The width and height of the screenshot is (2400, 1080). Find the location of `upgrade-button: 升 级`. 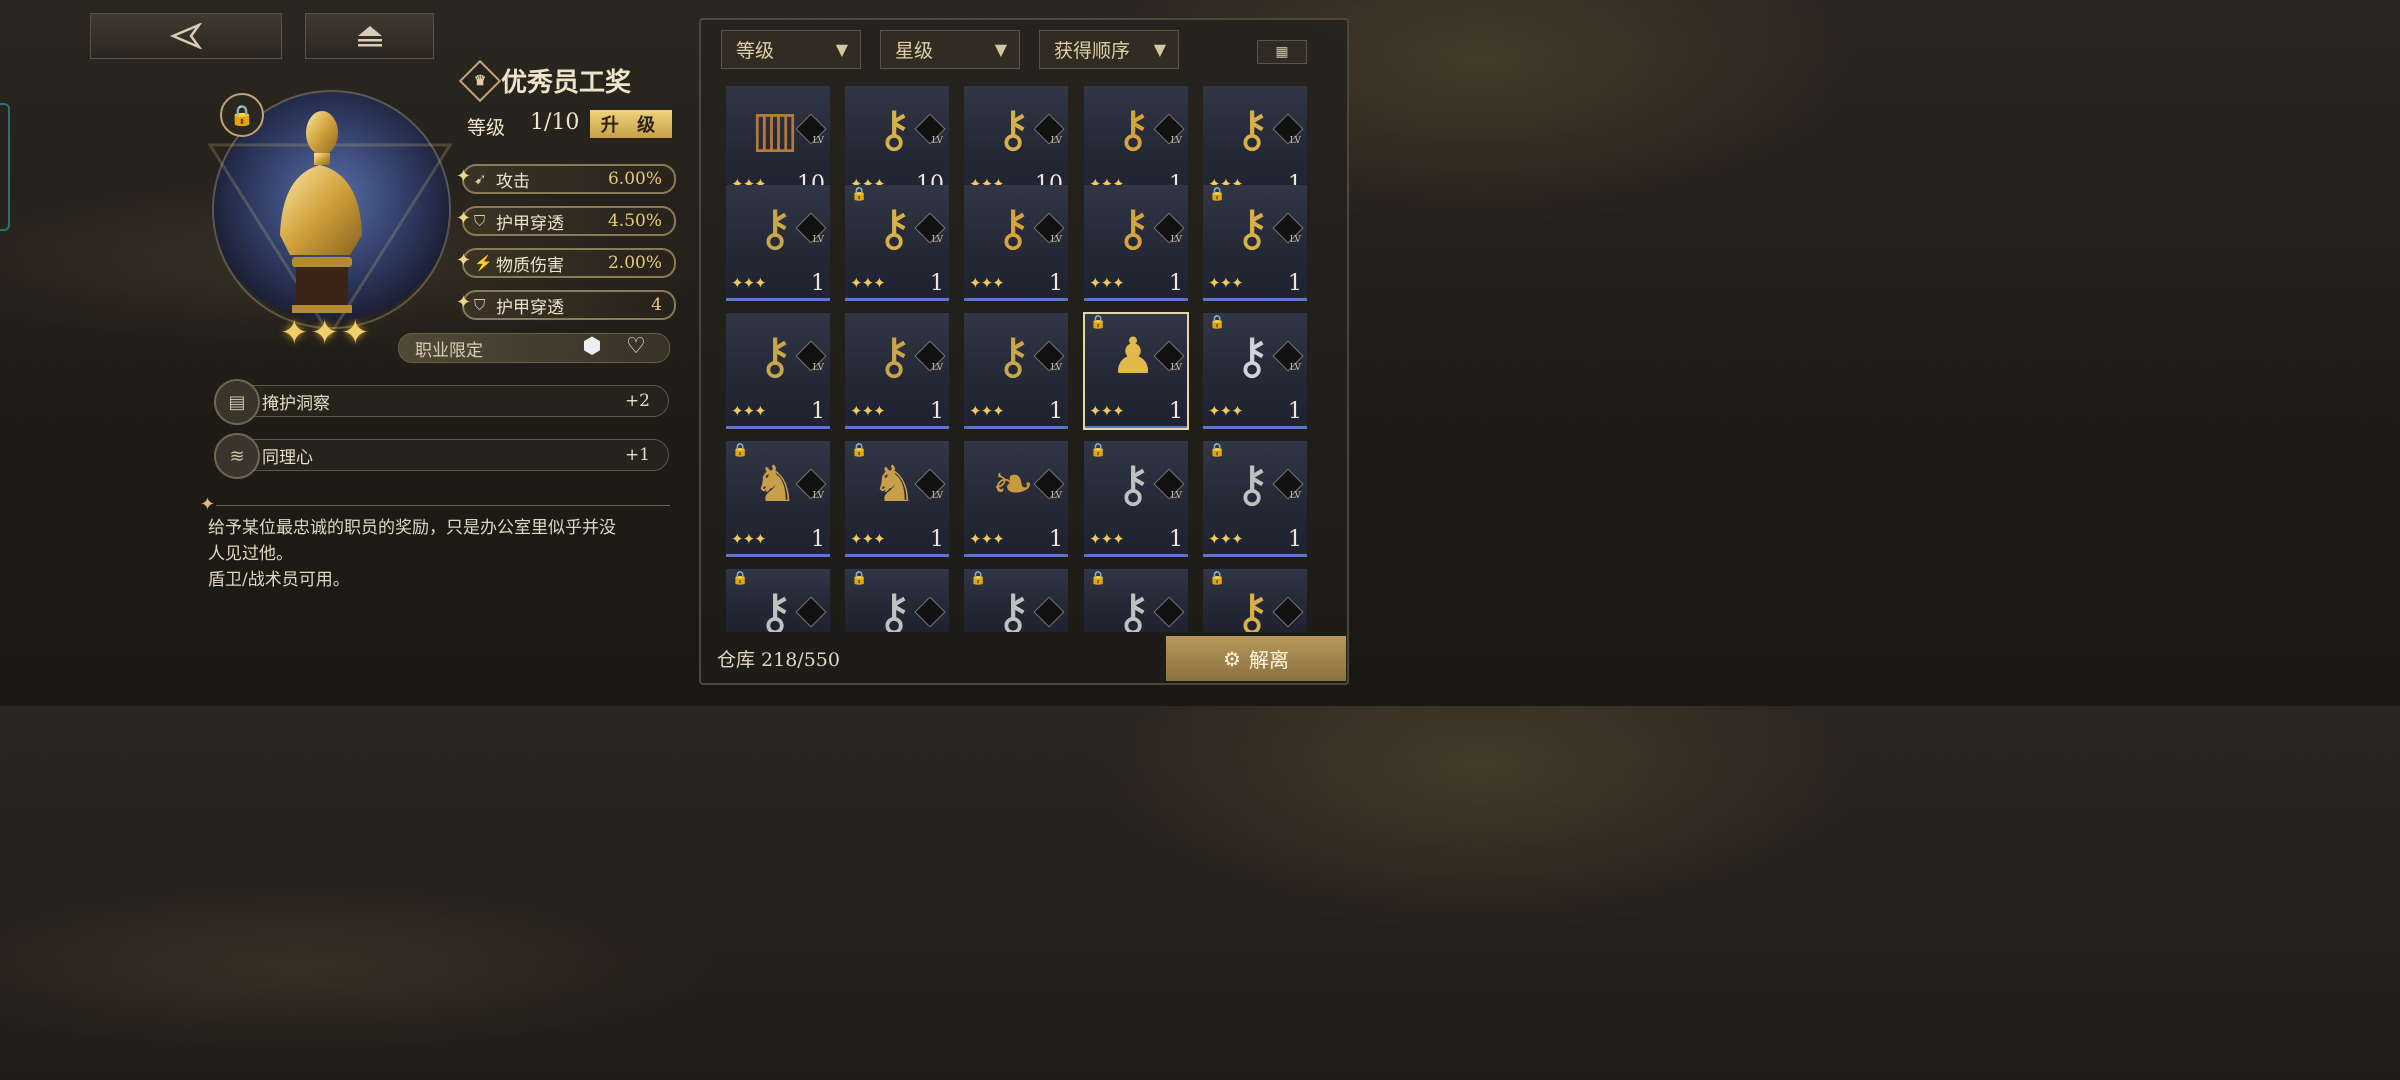

upgrade-button: 升 级 is located at coordinates (631, 124).